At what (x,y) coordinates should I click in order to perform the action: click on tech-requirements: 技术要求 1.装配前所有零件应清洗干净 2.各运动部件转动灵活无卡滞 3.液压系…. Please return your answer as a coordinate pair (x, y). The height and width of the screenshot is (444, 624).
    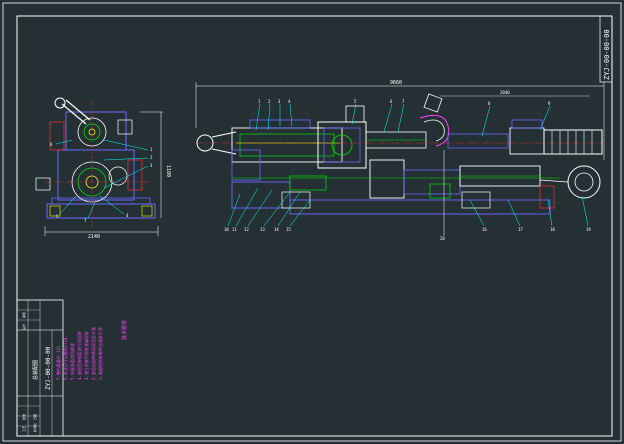
    Looking at the image, I should click on (91, 350).